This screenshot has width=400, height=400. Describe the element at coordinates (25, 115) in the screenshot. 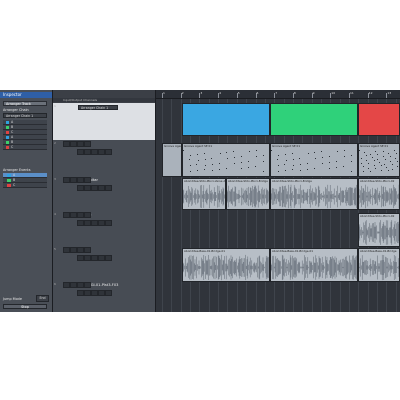

I see `arranger-chain-dropdown: Arranger Chain 1` at that location.